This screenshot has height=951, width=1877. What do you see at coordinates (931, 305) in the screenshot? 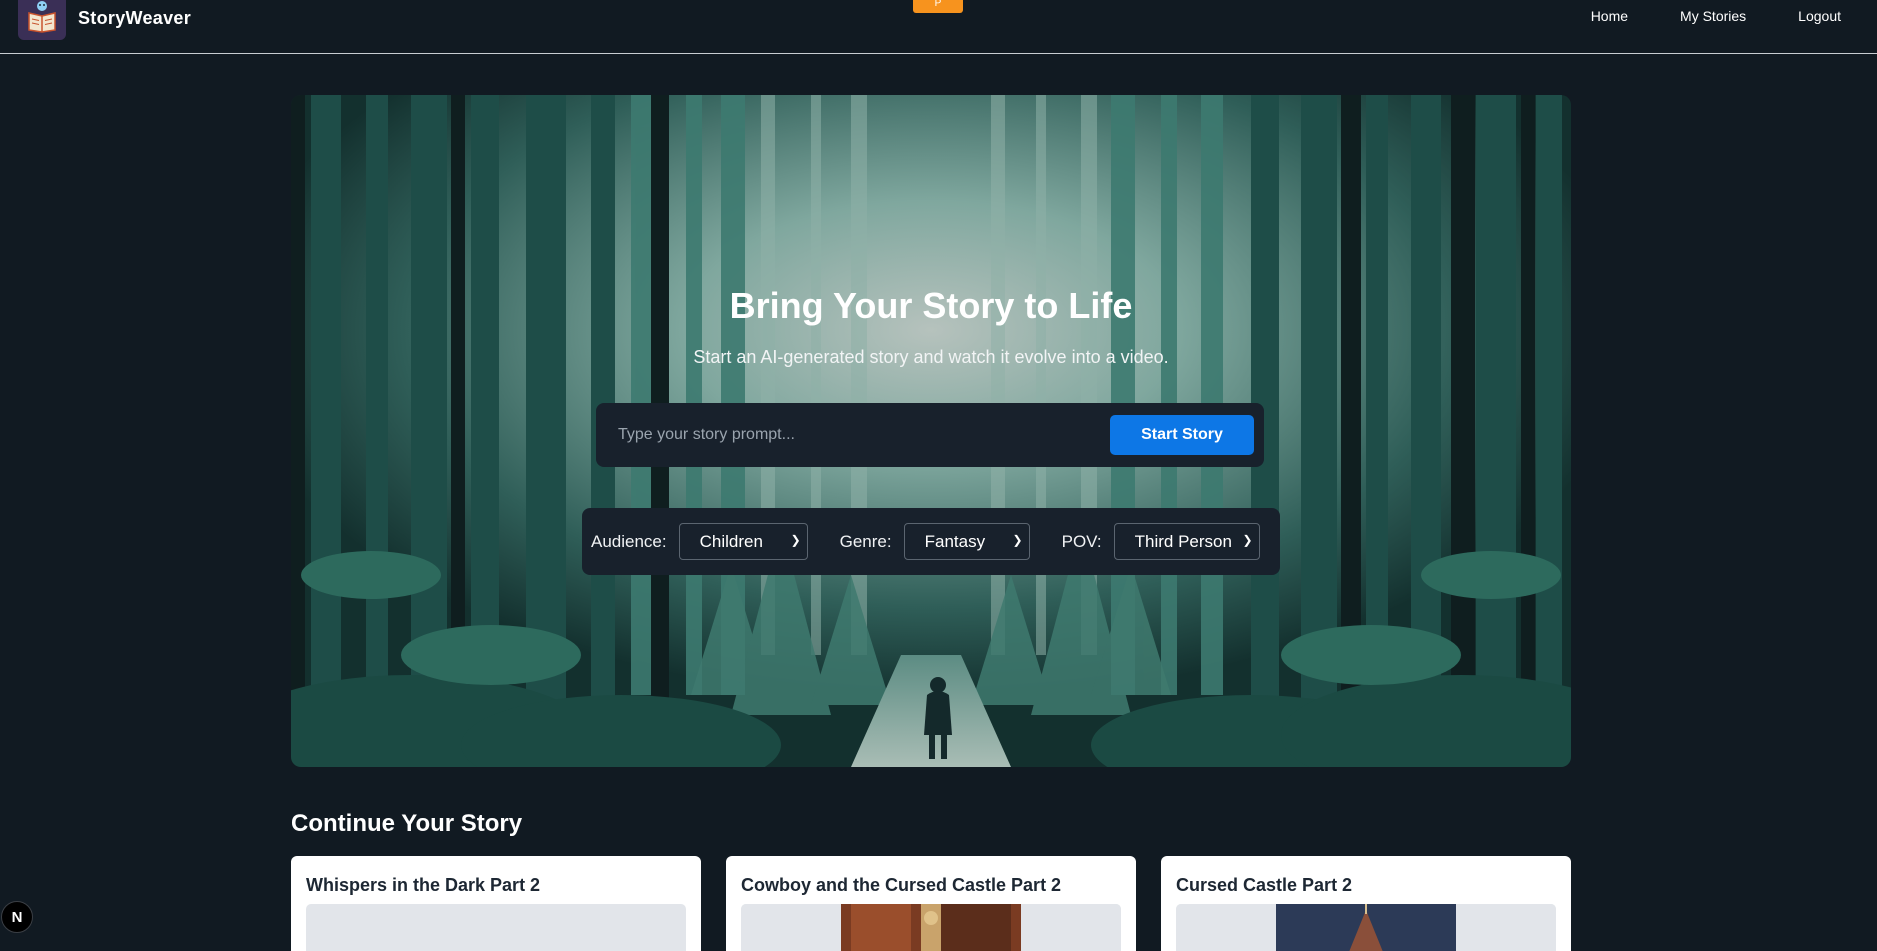
I see `hero-title: Bring Your Story to Life` at bounding box center [931, 305].